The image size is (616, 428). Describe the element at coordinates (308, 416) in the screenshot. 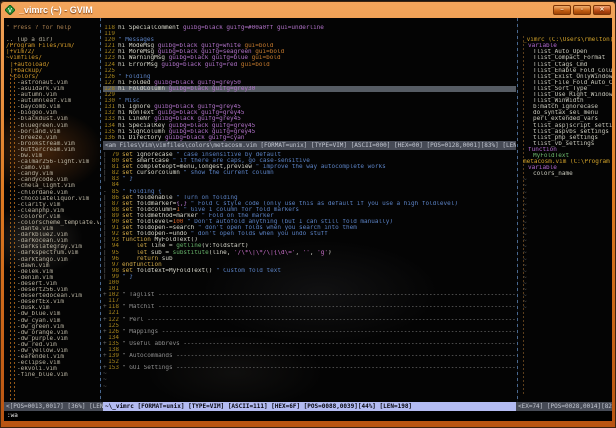

I see `command-line: :wa` at that location.